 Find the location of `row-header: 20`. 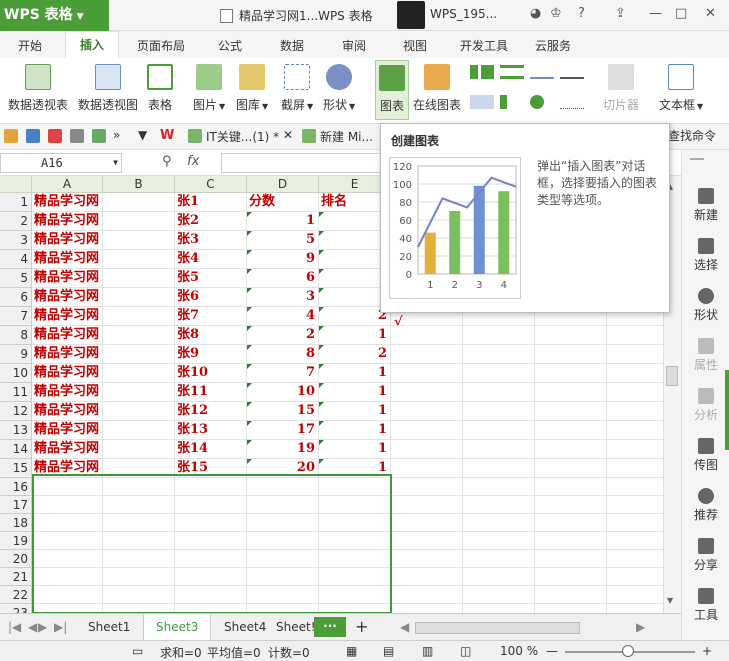

row-header: 20 is located at coordinates (16, 559).